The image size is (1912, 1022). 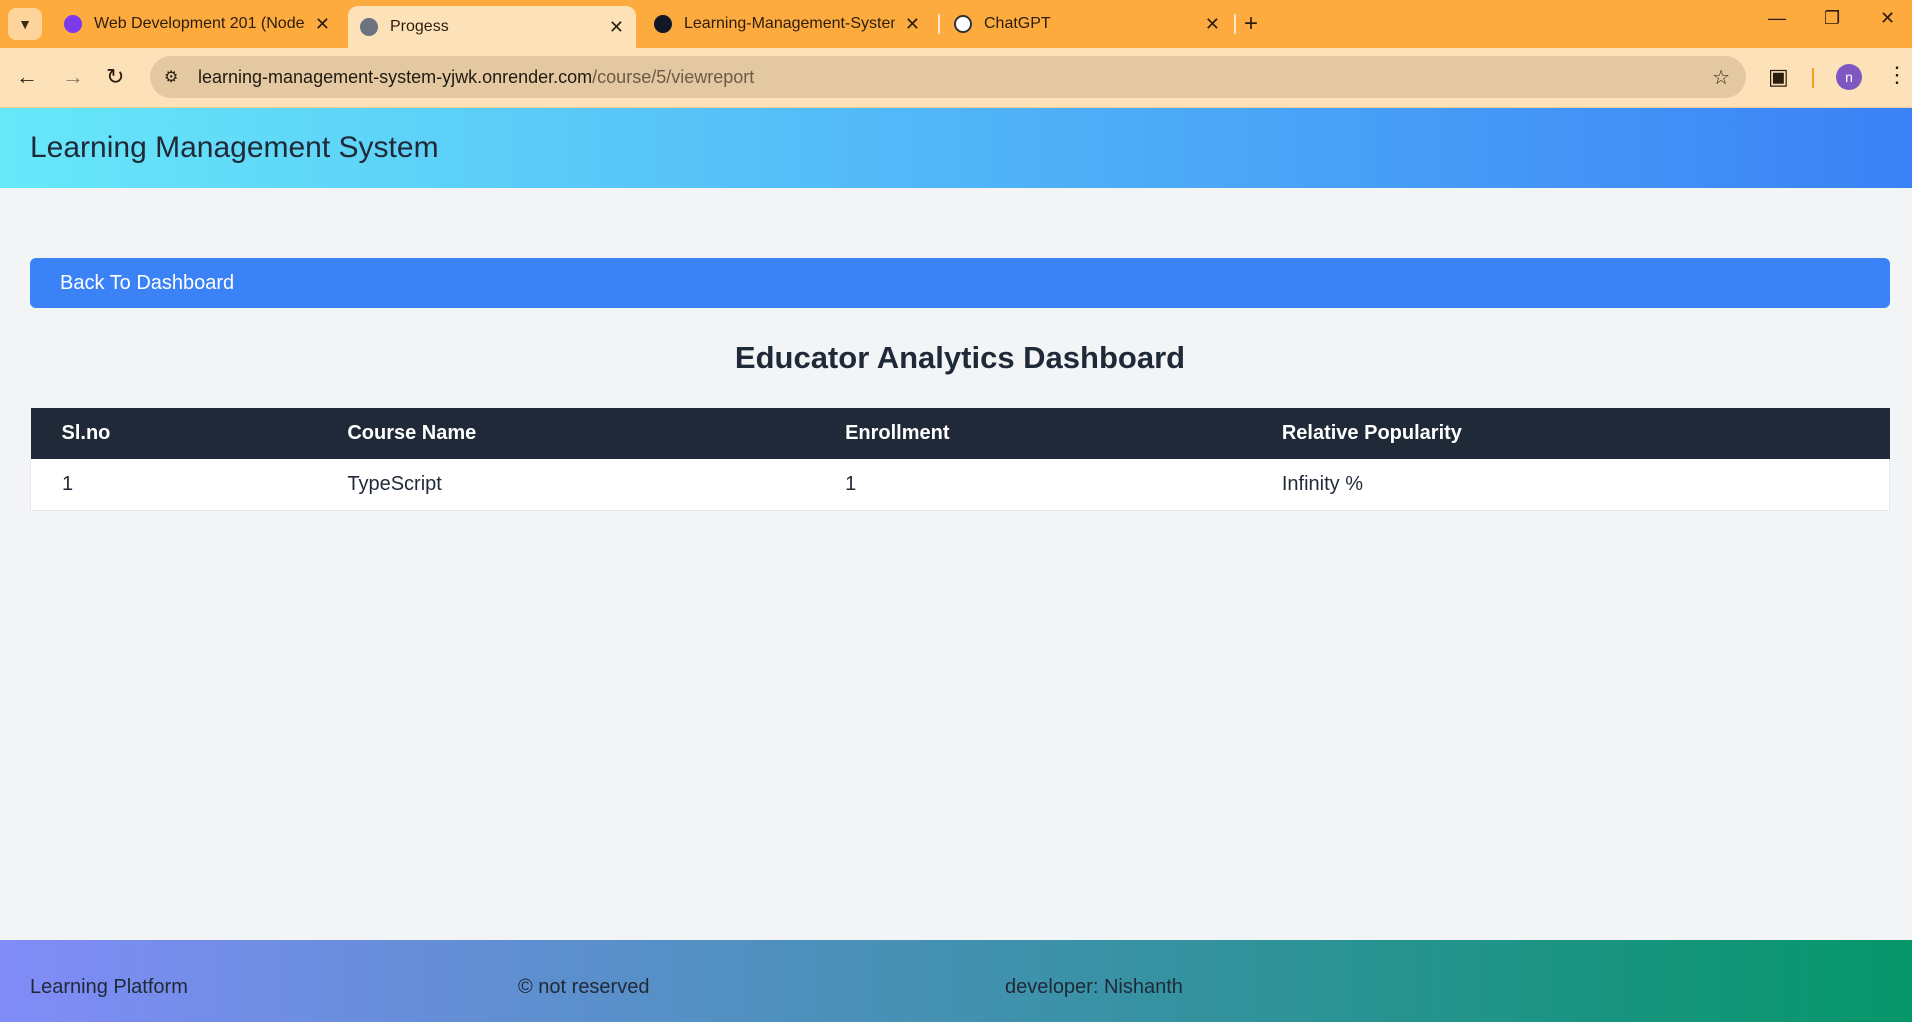 What do you see at coordinates (673, 76) in the screenshot?
I see `url-path: /course/5/viewreport` at bounding box center [673, 76].